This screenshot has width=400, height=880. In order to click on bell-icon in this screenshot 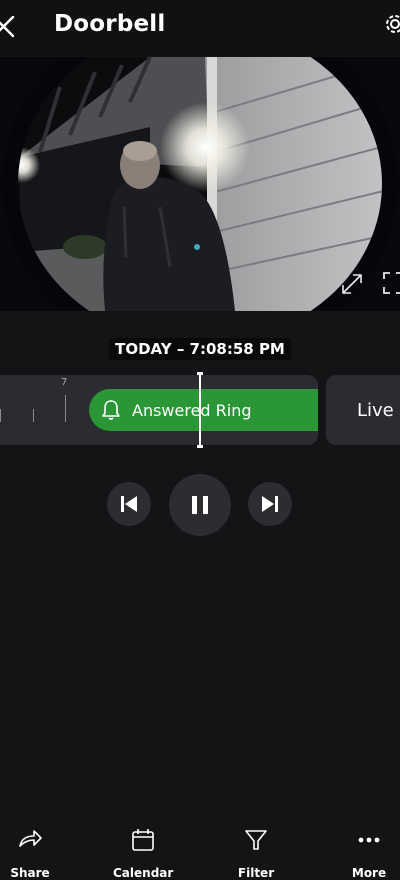, I will do `click(111, 410)`.